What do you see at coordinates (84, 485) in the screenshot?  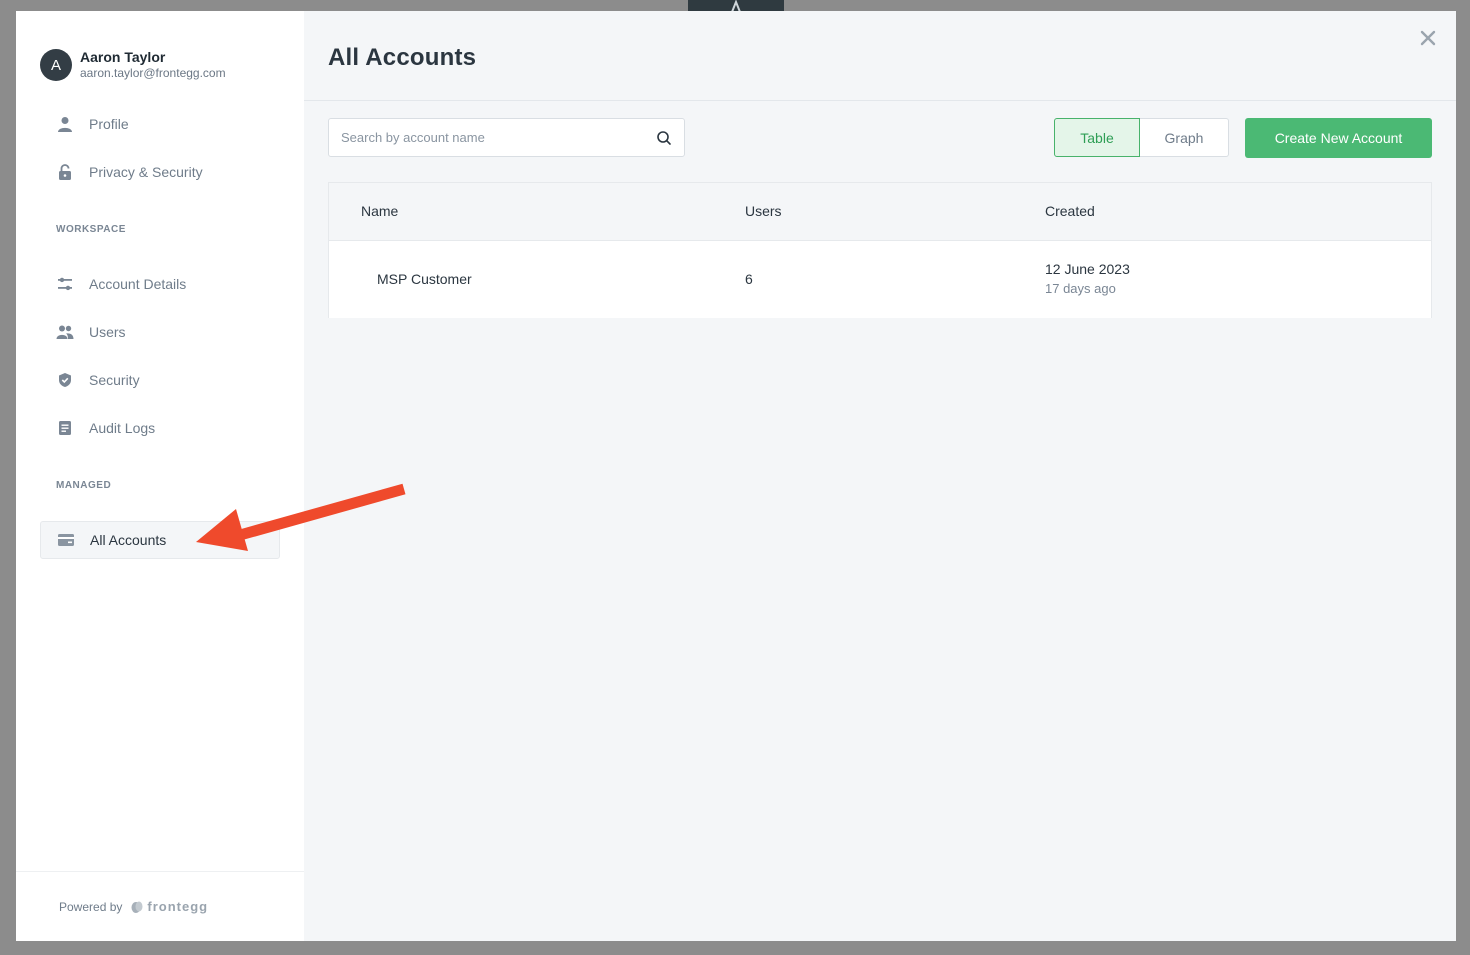 I see `section-label-managed: MANAGED` at bounding box center [84, 485].